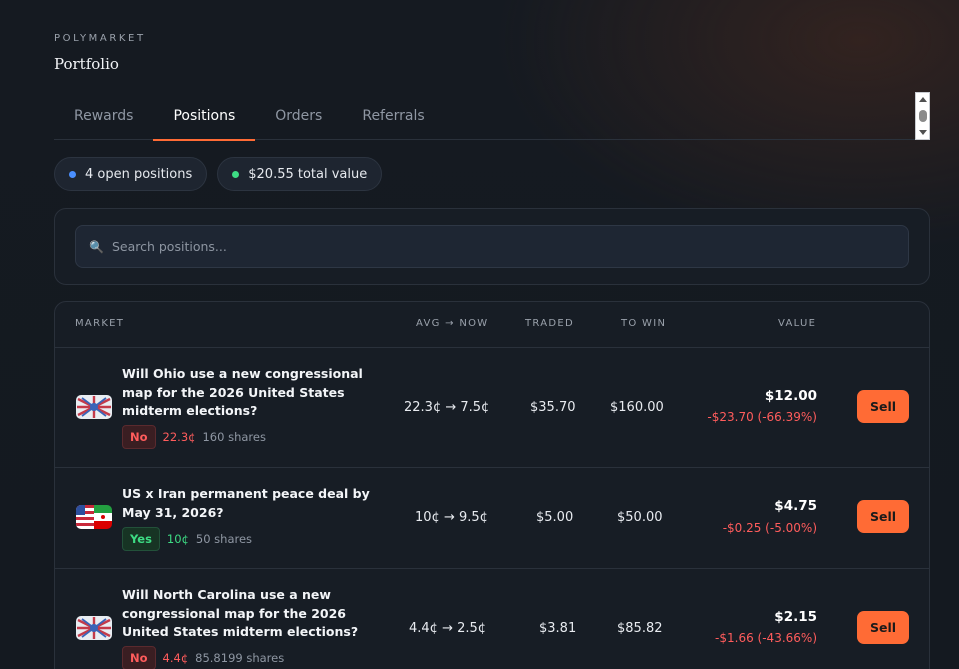 This screenshot has height=669, width=959. What do you see at coordinates (100, 38) in the screenshot?
I see `brand-label: POLYMARKET` at bounding box center [100, 38].